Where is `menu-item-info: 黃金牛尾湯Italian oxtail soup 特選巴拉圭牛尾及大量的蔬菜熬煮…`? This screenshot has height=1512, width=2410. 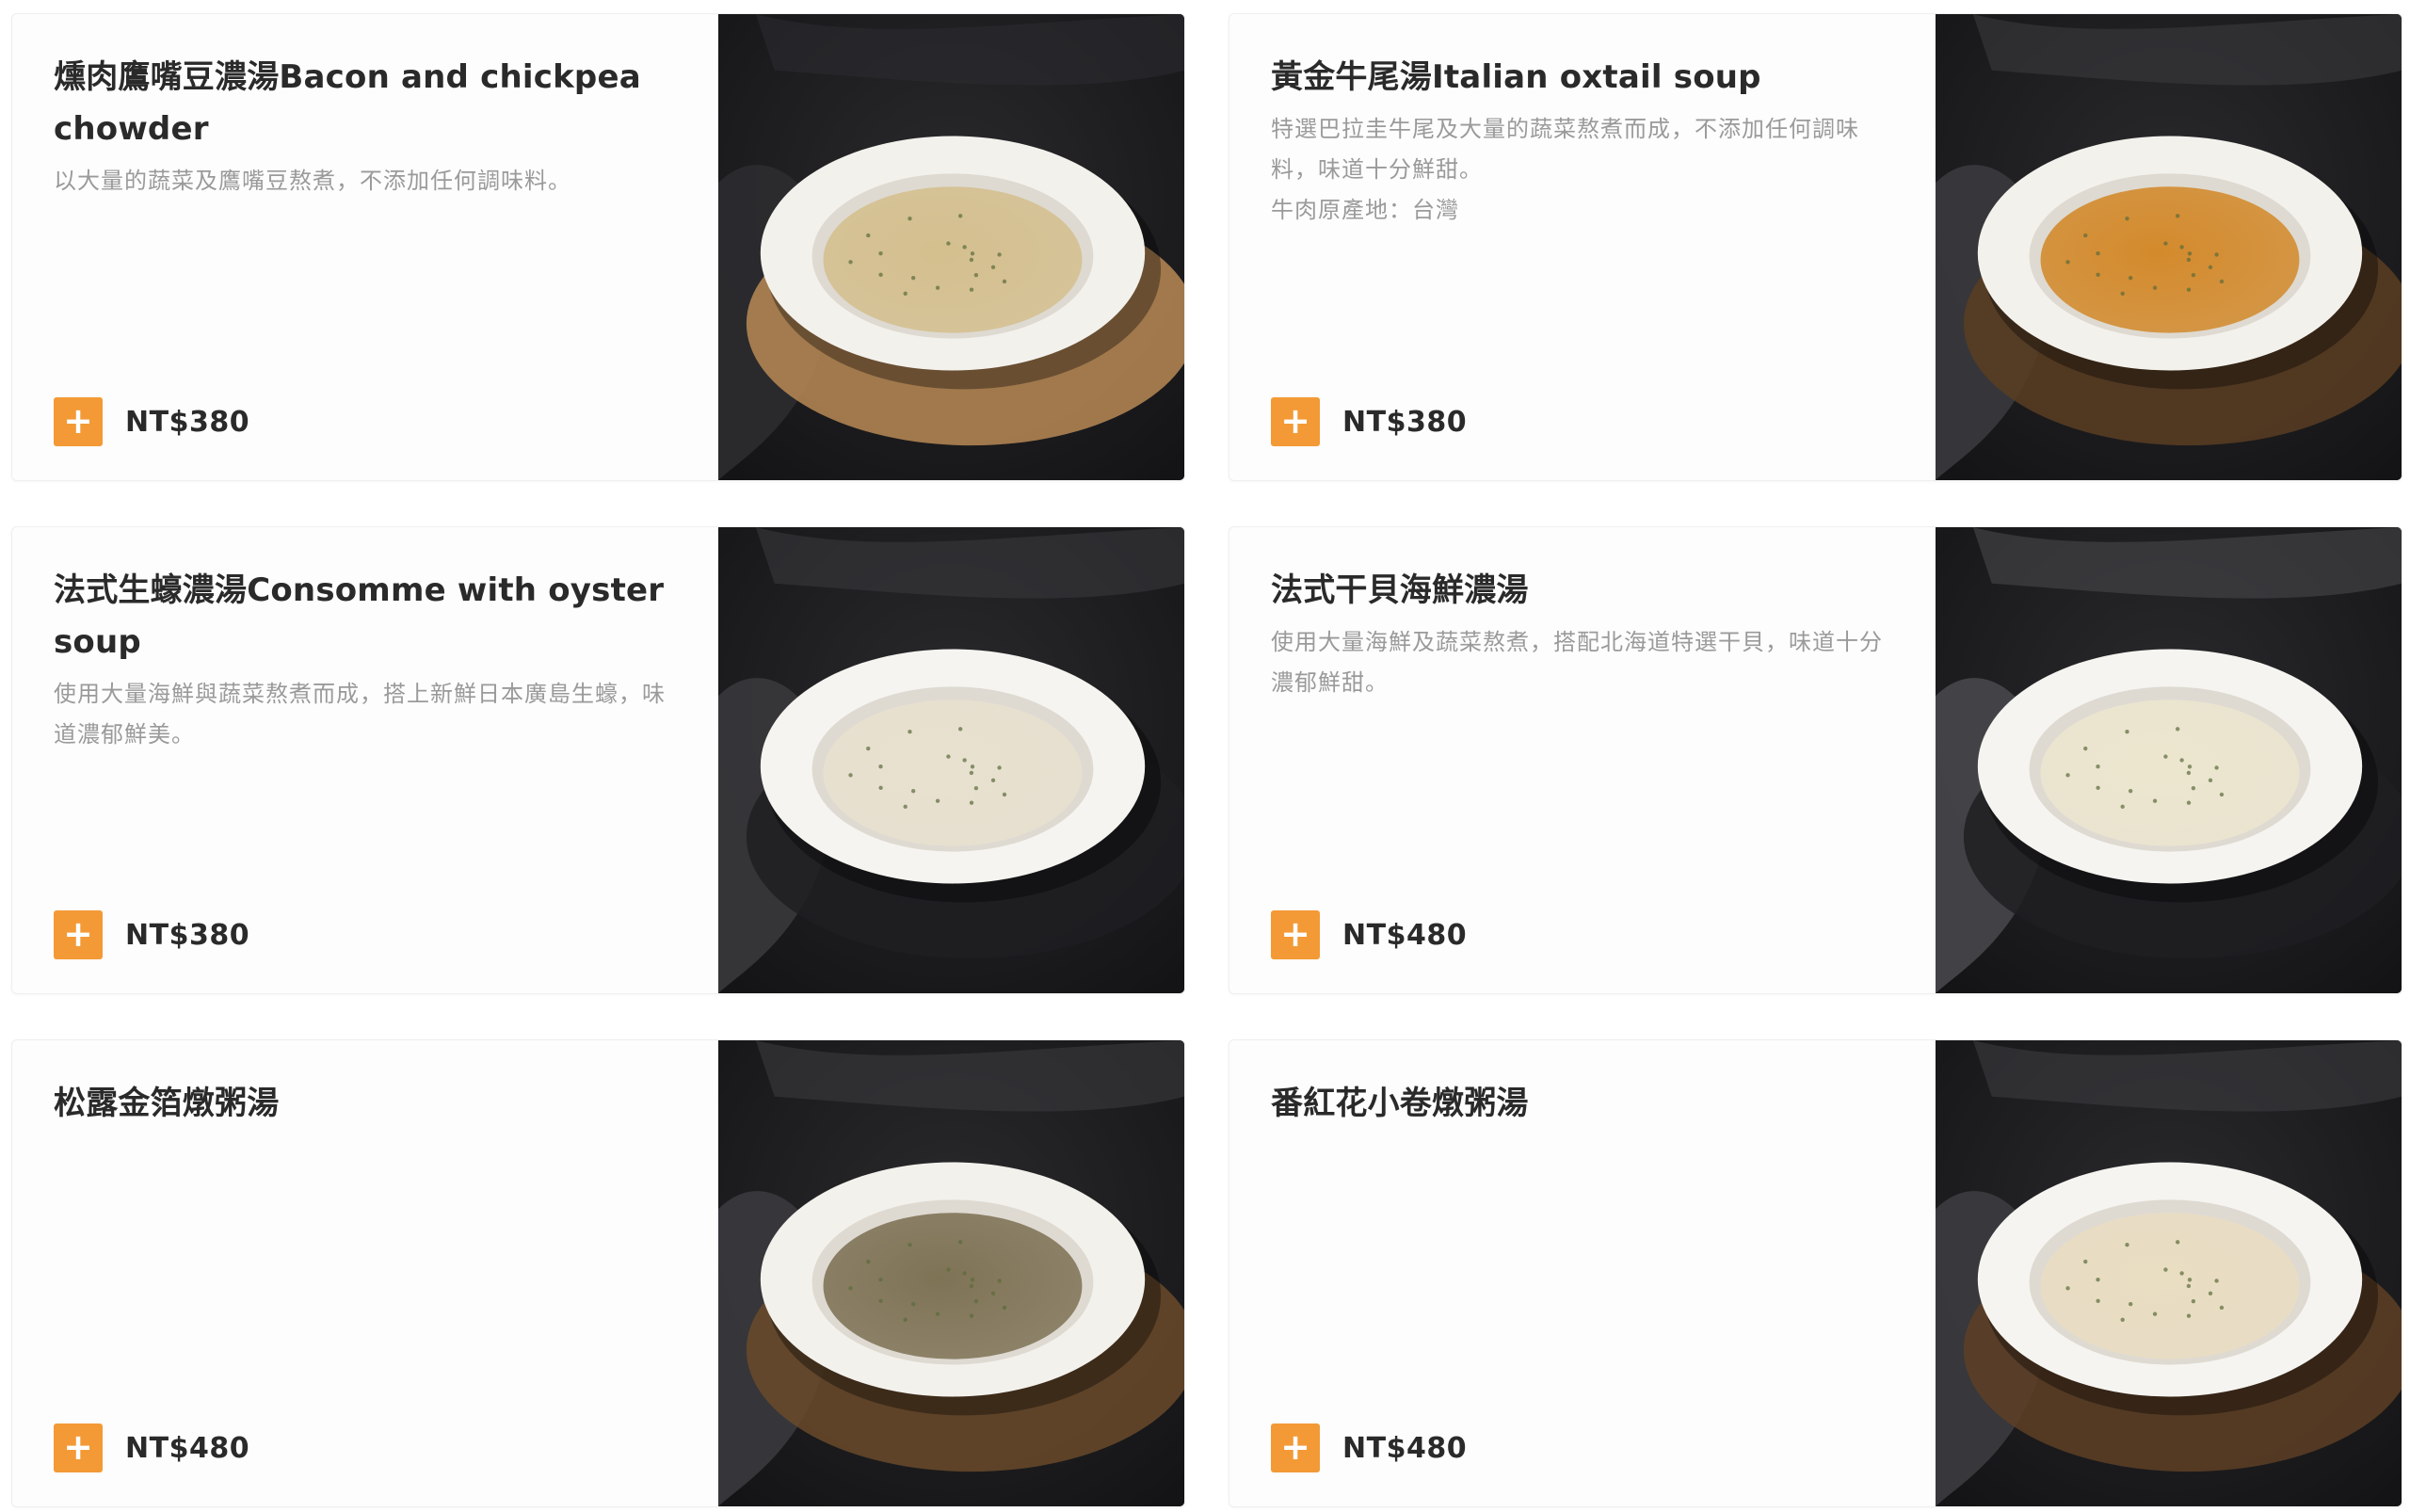
menu-item-info: 黃金牛尾湯Italian oxtail soup 特選巴拉圭牛尾及大量的蔬菜熬煮… is located at coordinates (1582, 247).